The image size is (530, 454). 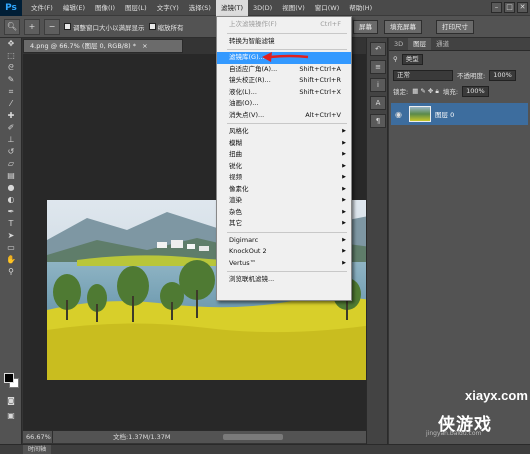 What do you see at coordinates (103, 46) in the screenshot?
I see `document-tab: 4.png @ 66.7% (图层 0, RGB/8) * ×` at bounding box center [103, 46].